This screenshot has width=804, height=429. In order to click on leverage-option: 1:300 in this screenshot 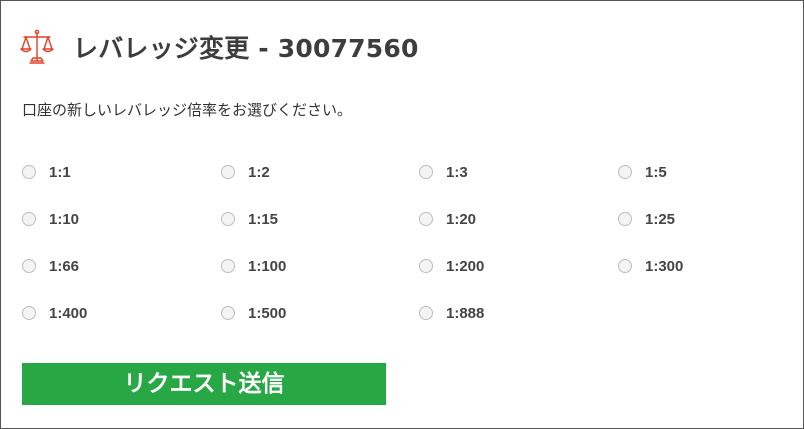, I will do `click(650, 266)`.